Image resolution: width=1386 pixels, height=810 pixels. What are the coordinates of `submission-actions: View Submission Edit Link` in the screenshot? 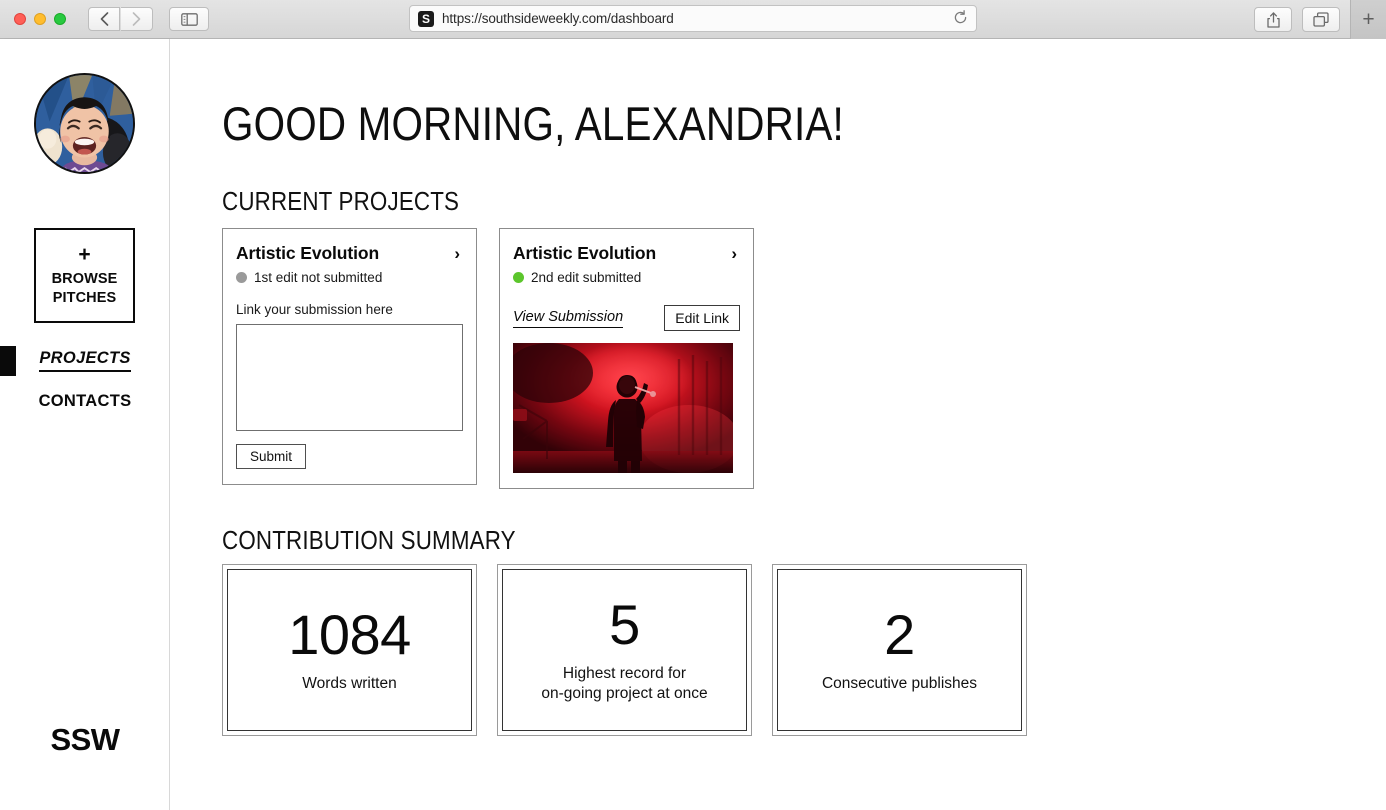 It's located at (626, 318).